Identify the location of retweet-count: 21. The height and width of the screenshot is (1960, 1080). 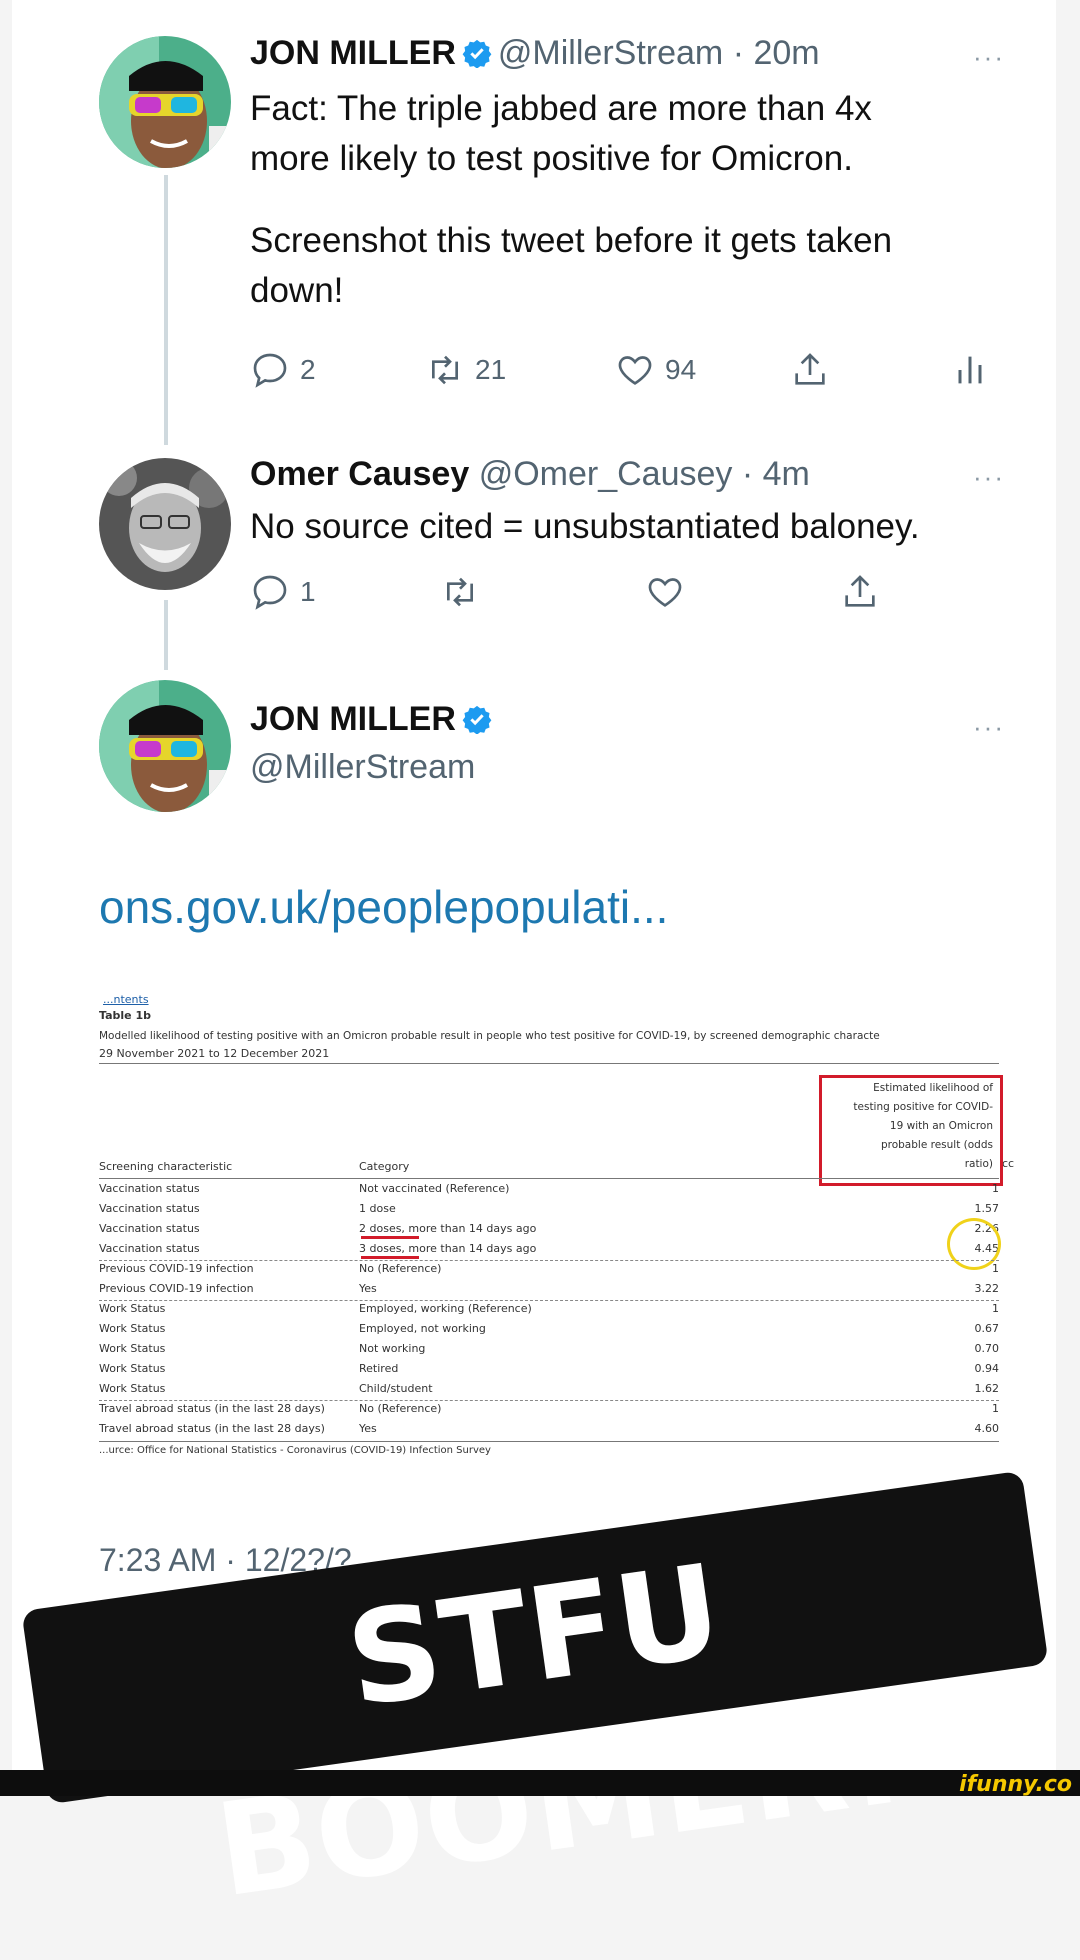
(491, 369).